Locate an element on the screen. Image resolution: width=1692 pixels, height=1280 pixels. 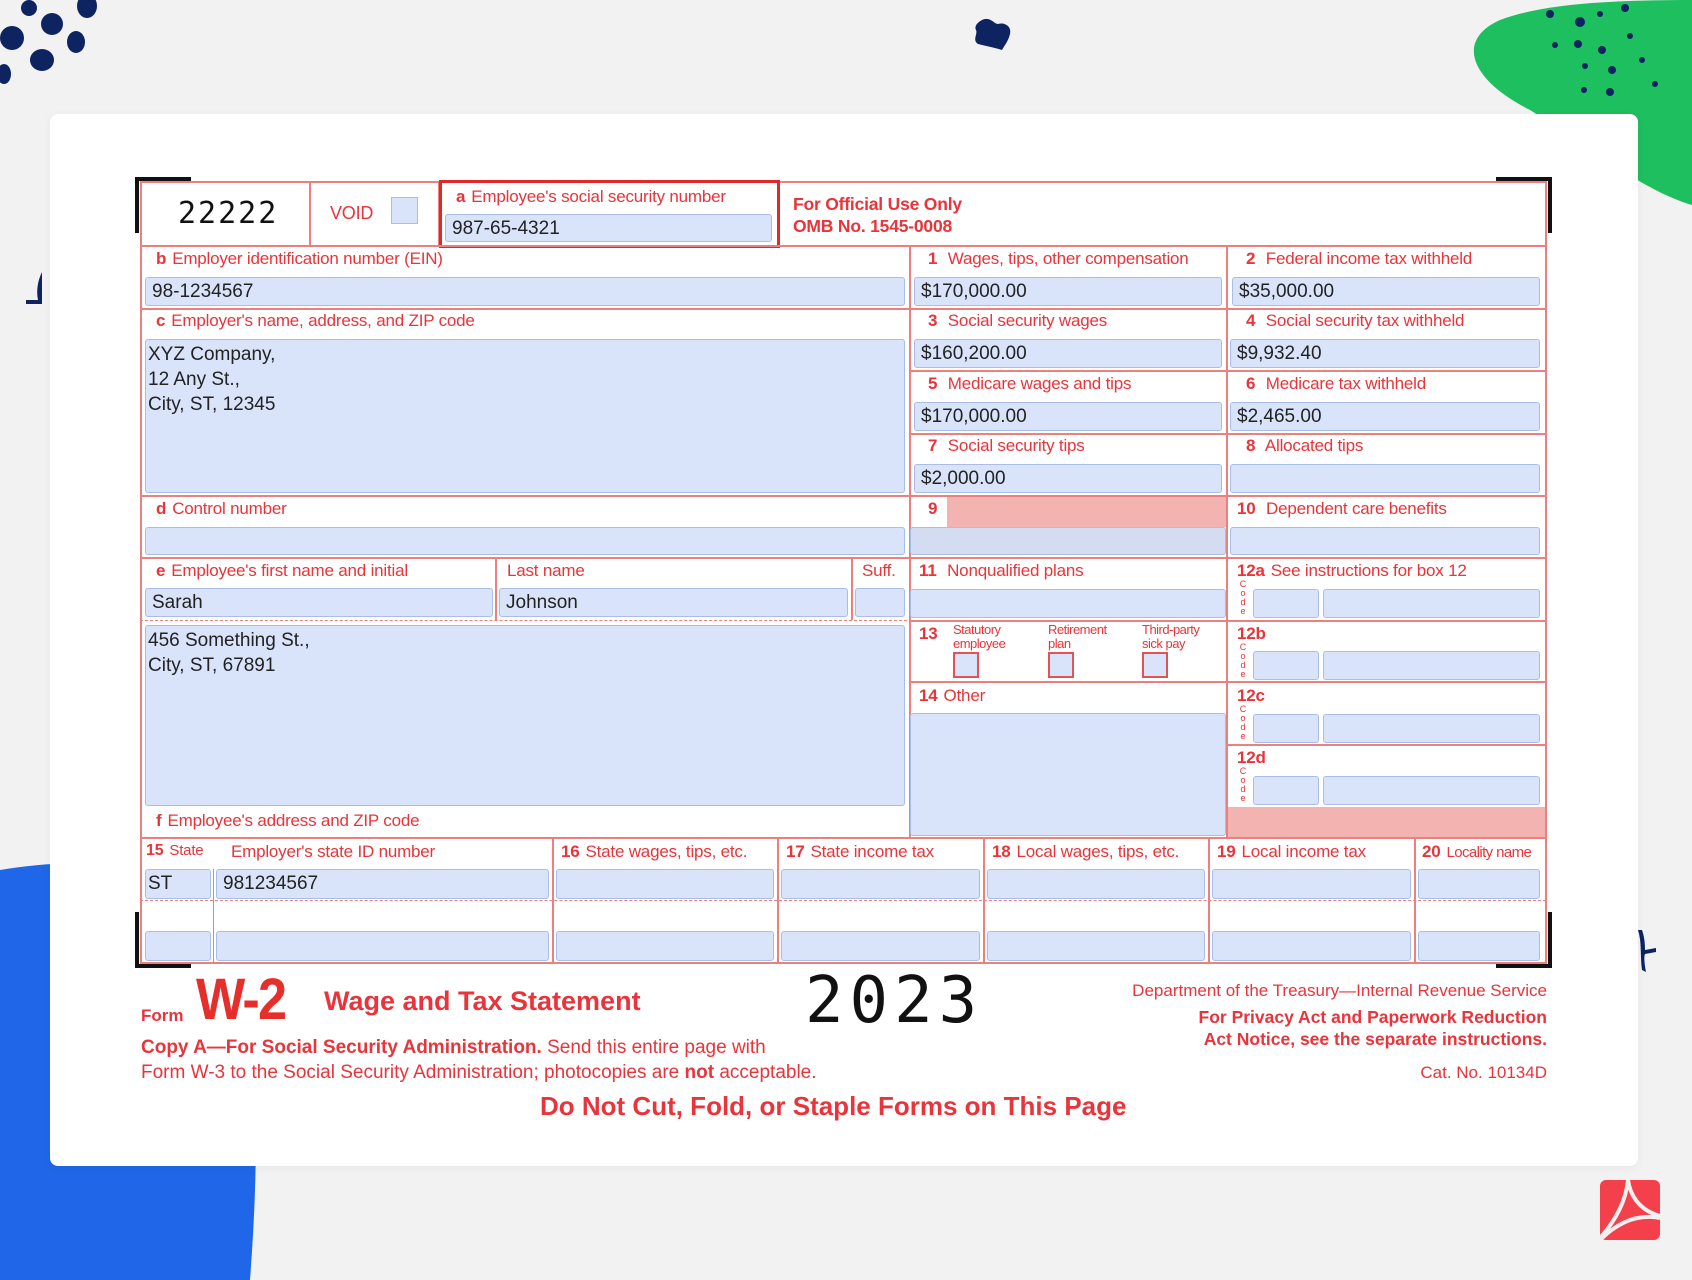
box-5-label: 5 Medicare wages and tips is located at coordinates (1030, 383).